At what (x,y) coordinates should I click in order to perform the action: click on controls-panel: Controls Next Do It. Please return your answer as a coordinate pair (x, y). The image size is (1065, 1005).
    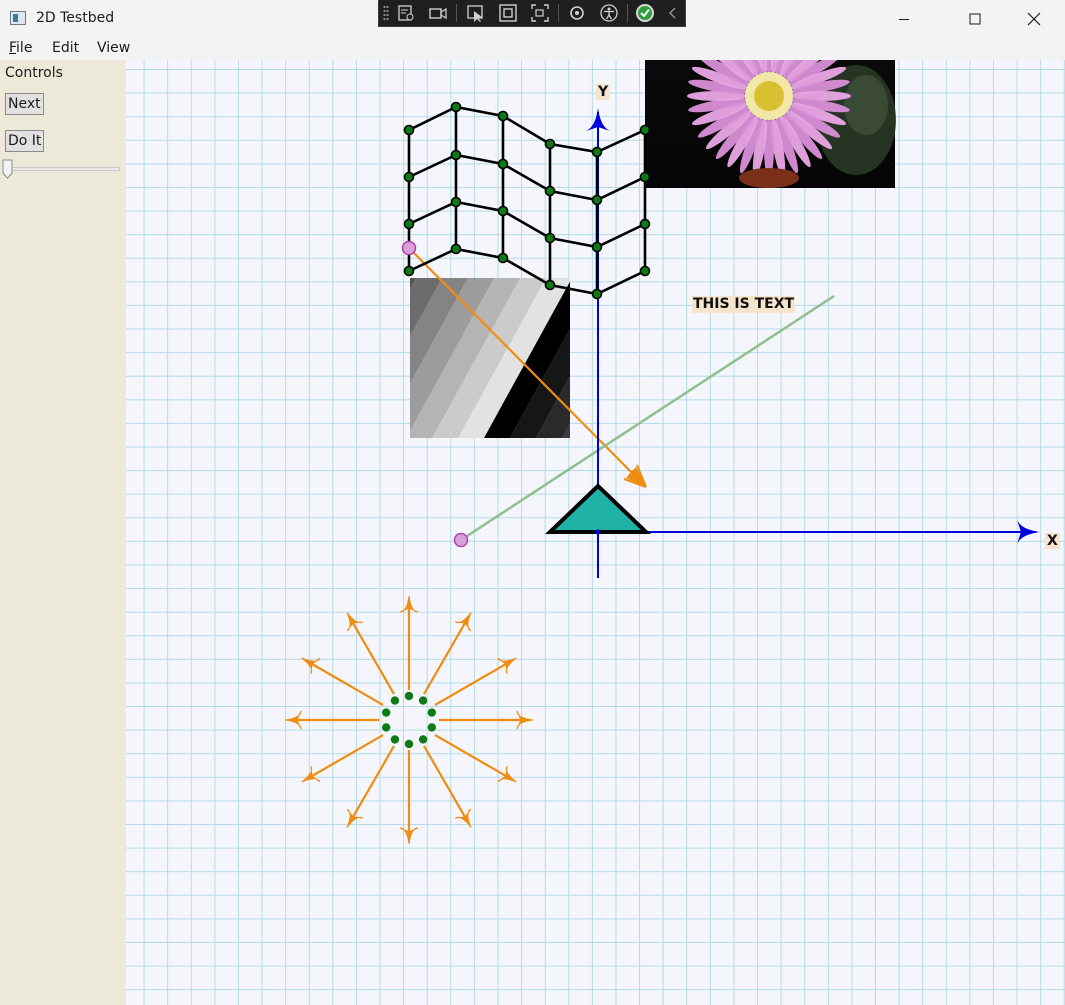
    Looking at the image, I should click on (63, 532).